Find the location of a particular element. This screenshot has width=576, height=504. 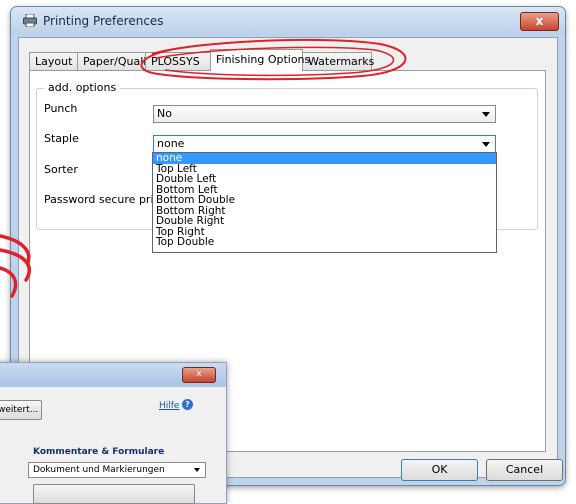

printer-icon is located at coordinates (30, 20).